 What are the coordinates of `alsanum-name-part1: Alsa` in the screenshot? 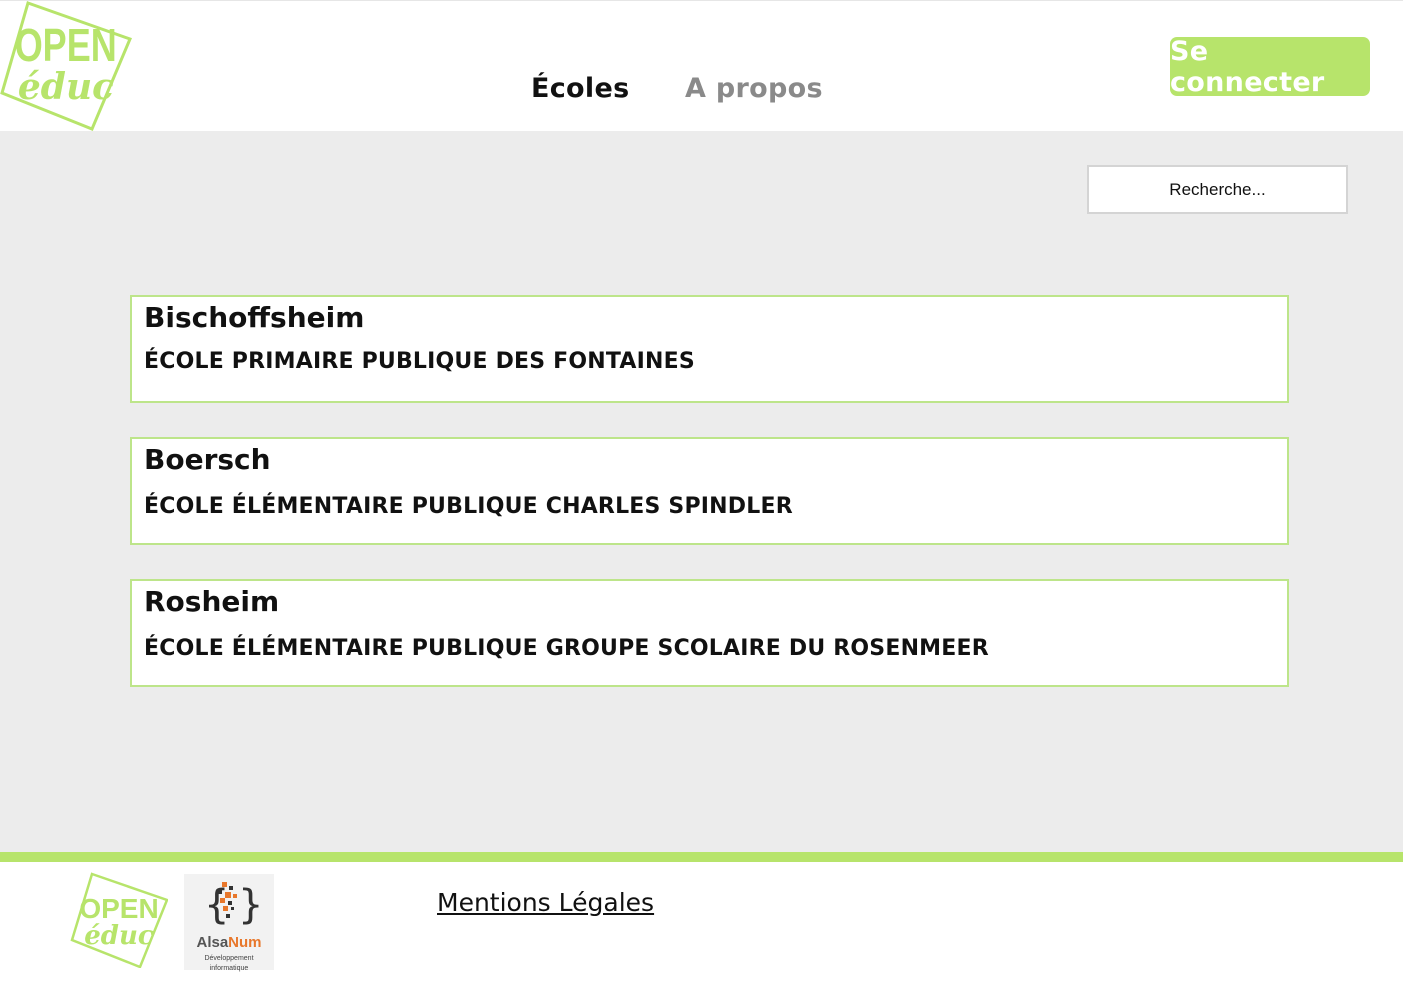 It's located at (212, 942).